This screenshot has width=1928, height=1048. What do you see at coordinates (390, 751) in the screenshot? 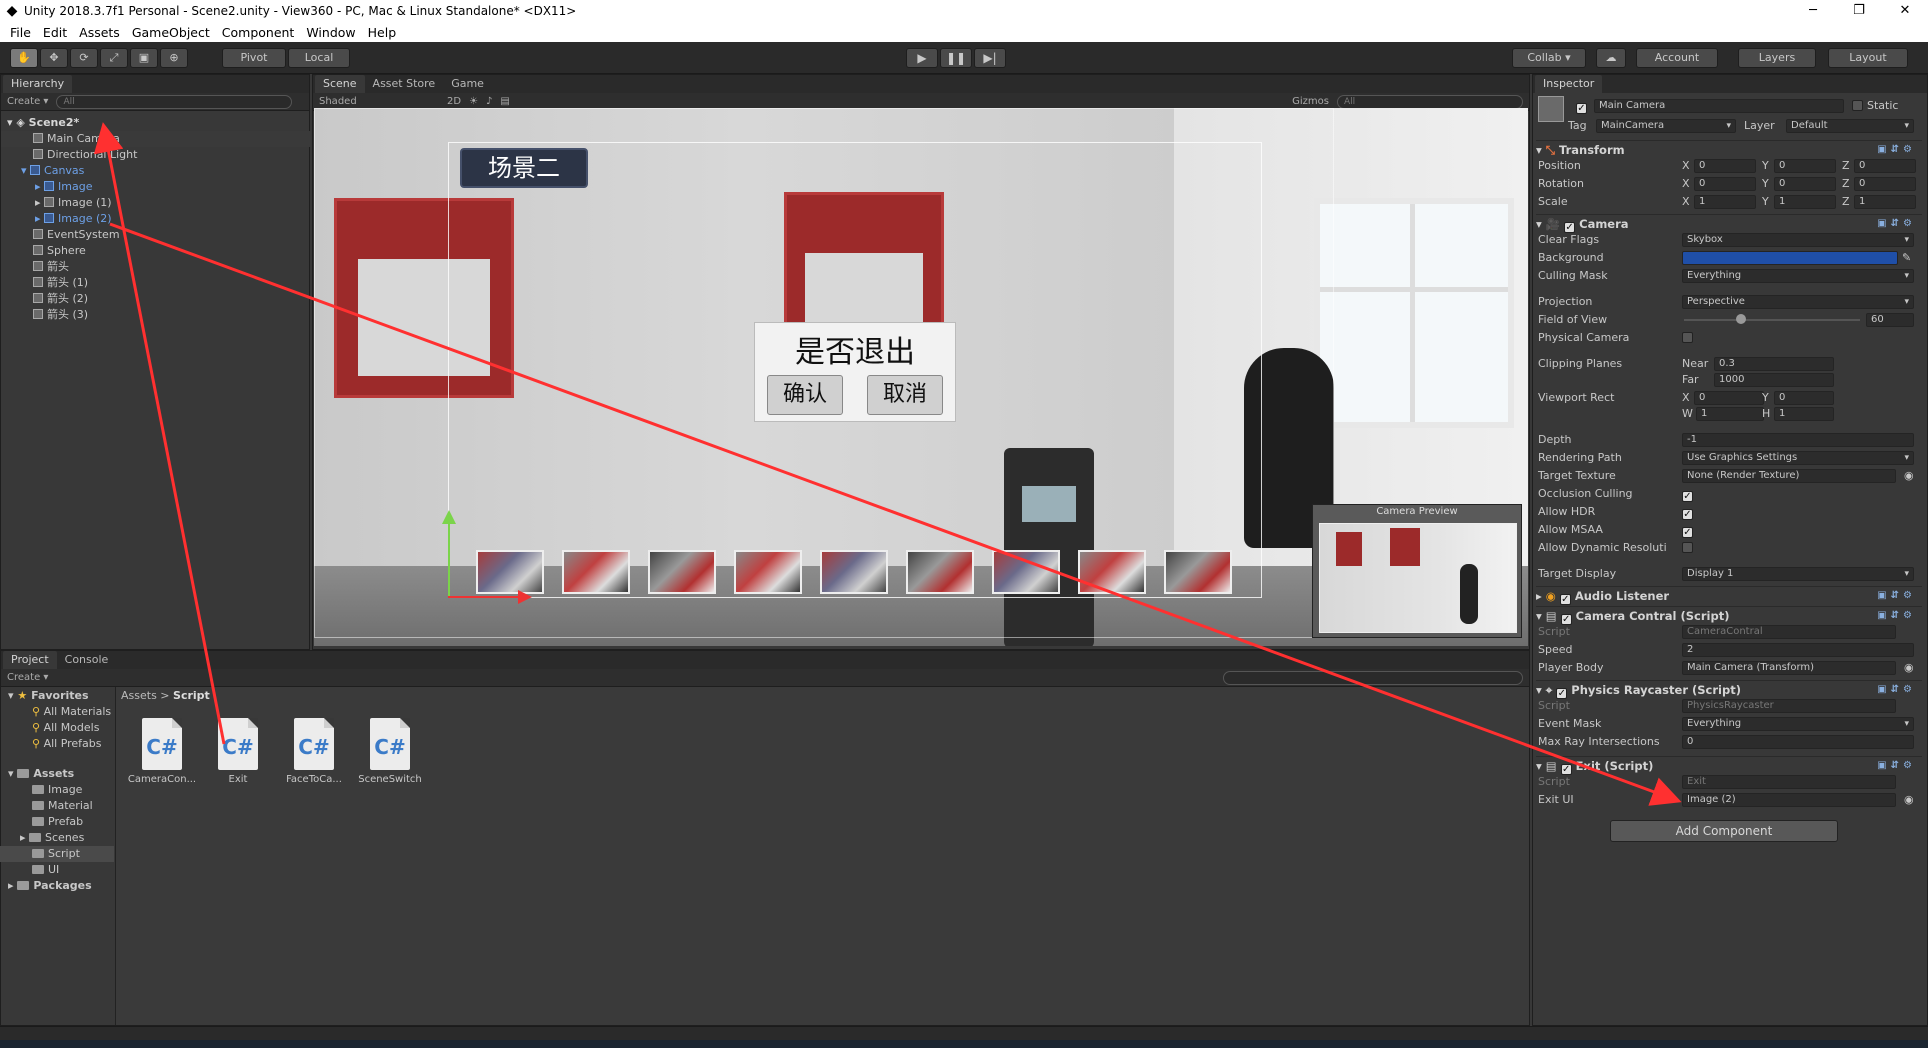
I see `file-sceneswitch: C# SceneSwitch` at bounding box center [390, 751].